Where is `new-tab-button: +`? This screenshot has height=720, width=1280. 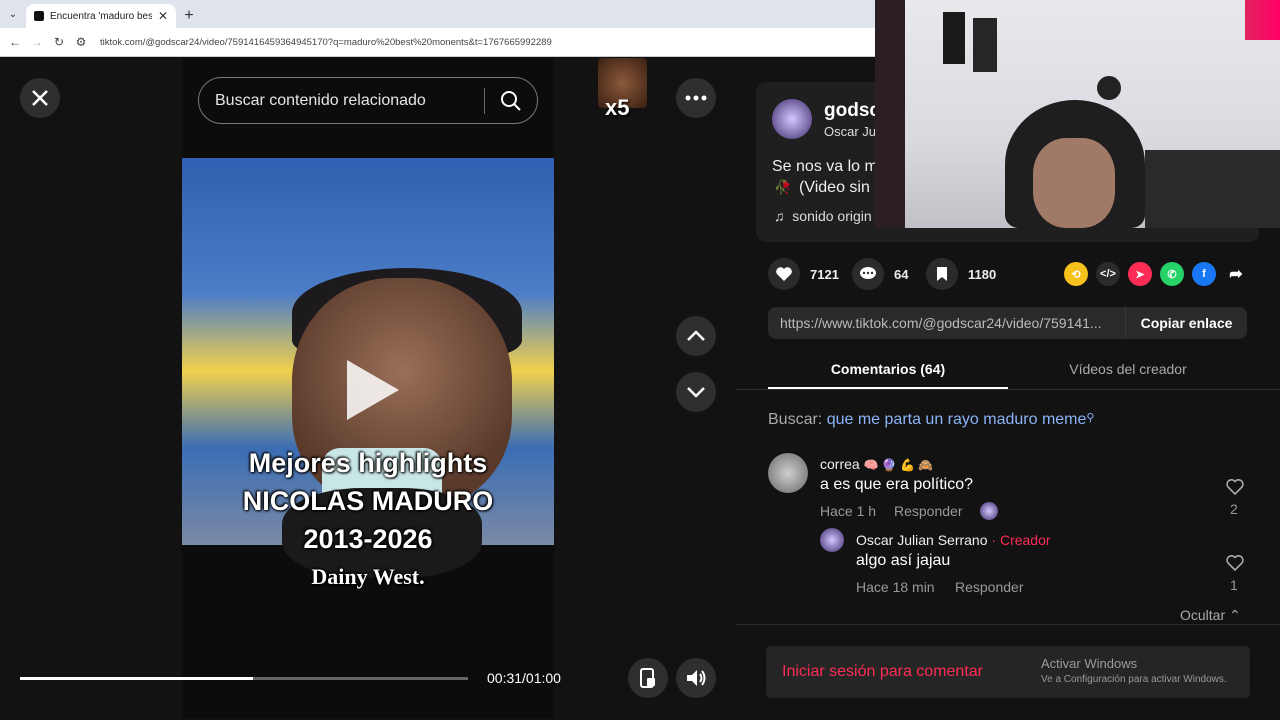 new-tab-button: + is located at coordinates (189, 16).